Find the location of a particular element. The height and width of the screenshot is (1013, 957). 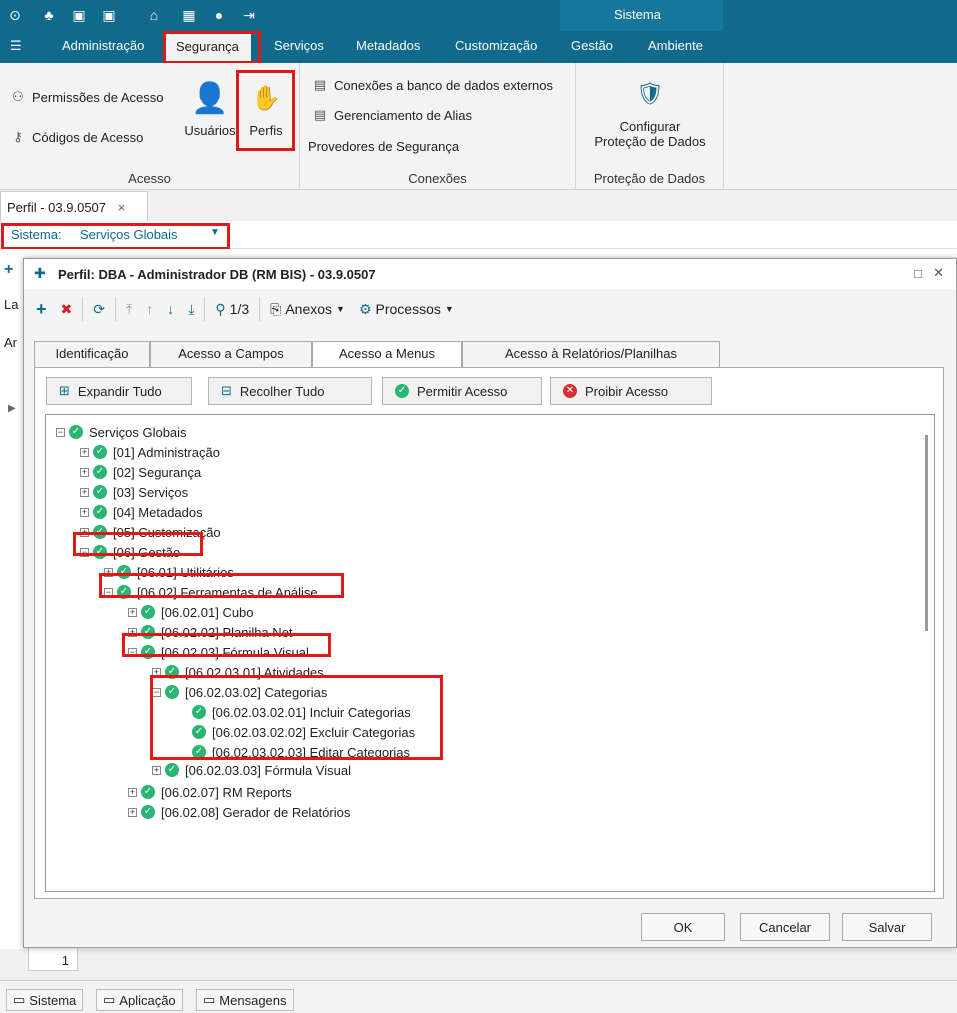

tree-node: + ✓ [06.02.01] Cubo is located at coordinates (191, 612).